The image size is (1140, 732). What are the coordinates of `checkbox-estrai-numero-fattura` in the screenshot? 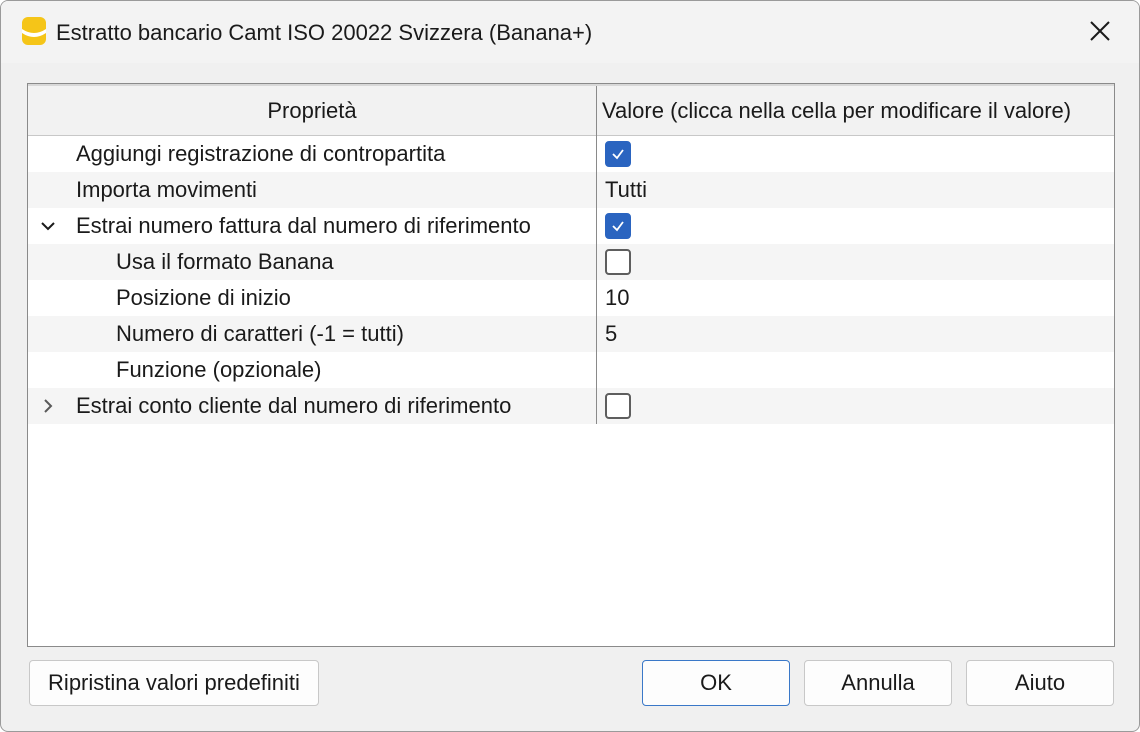 It's located at (618, 226).